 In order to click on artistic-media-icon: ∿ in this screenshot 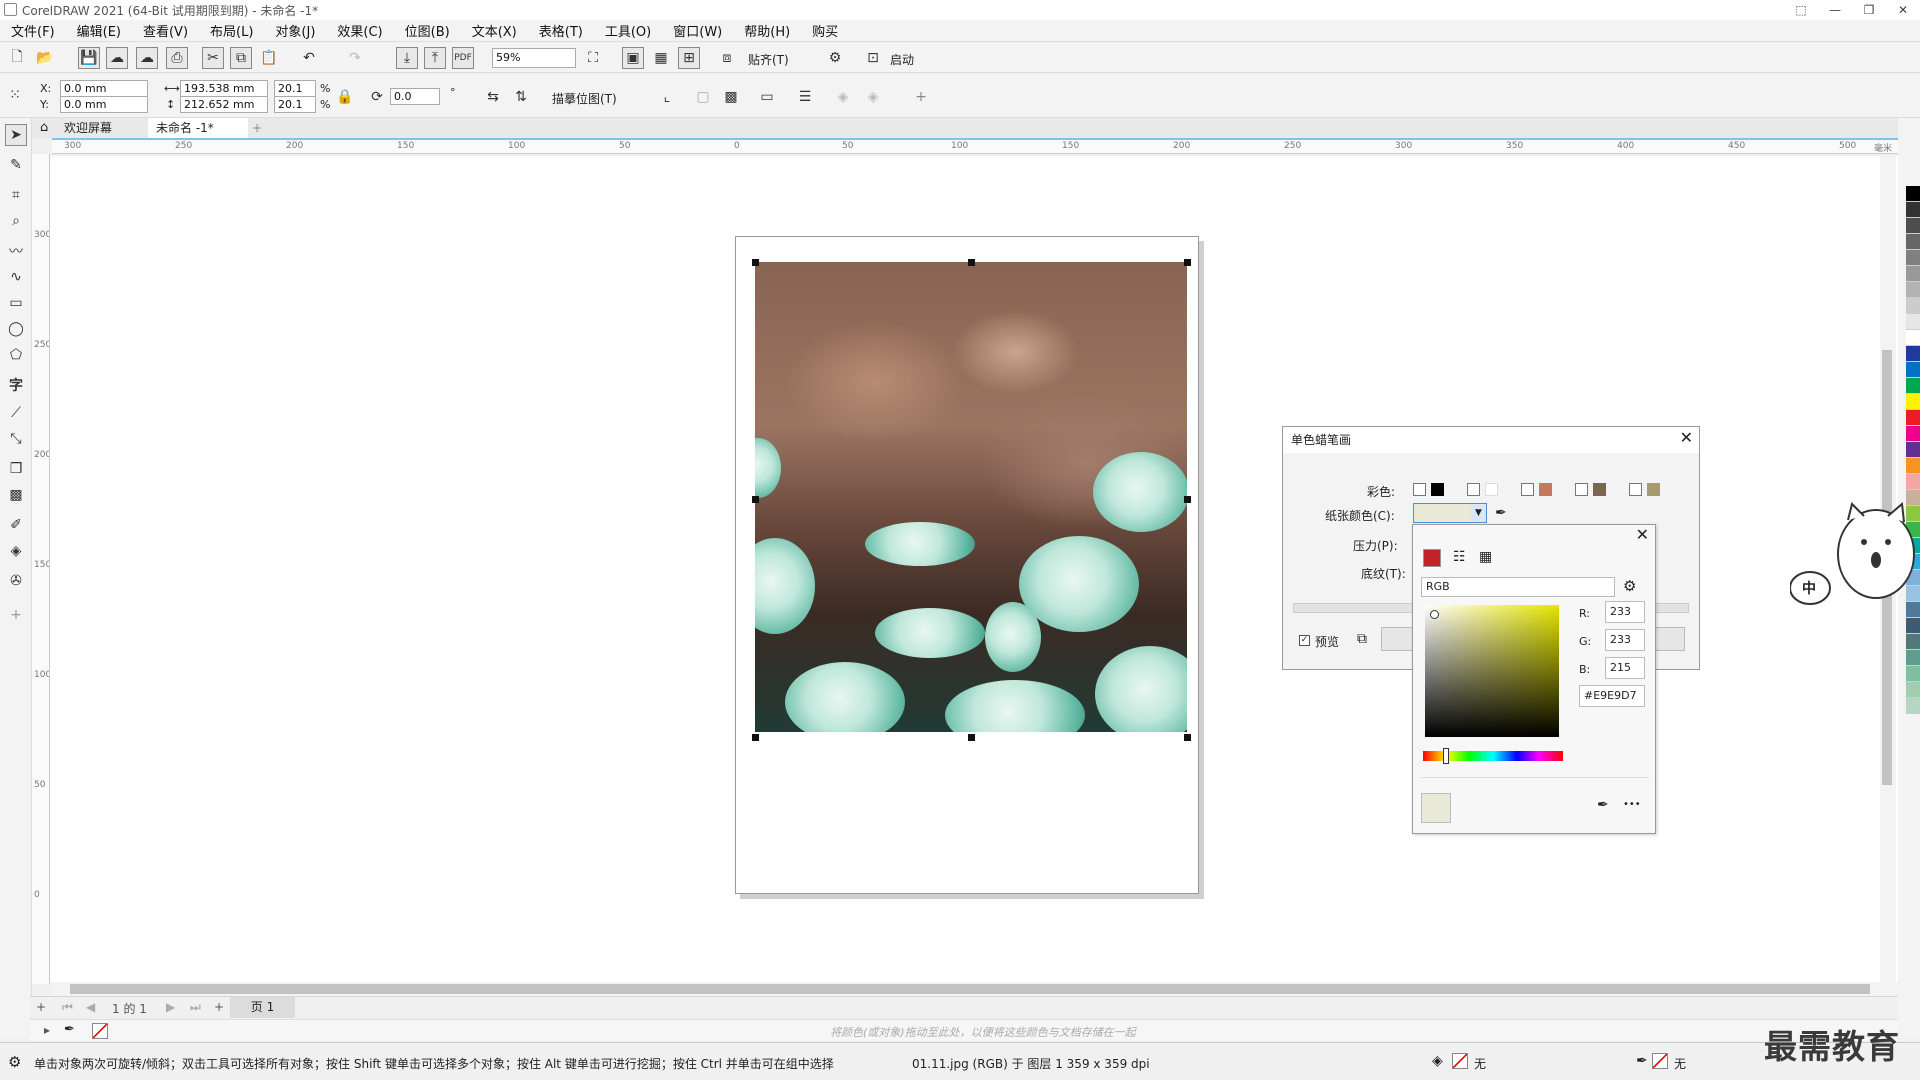, I will do `click(16, 277)`.